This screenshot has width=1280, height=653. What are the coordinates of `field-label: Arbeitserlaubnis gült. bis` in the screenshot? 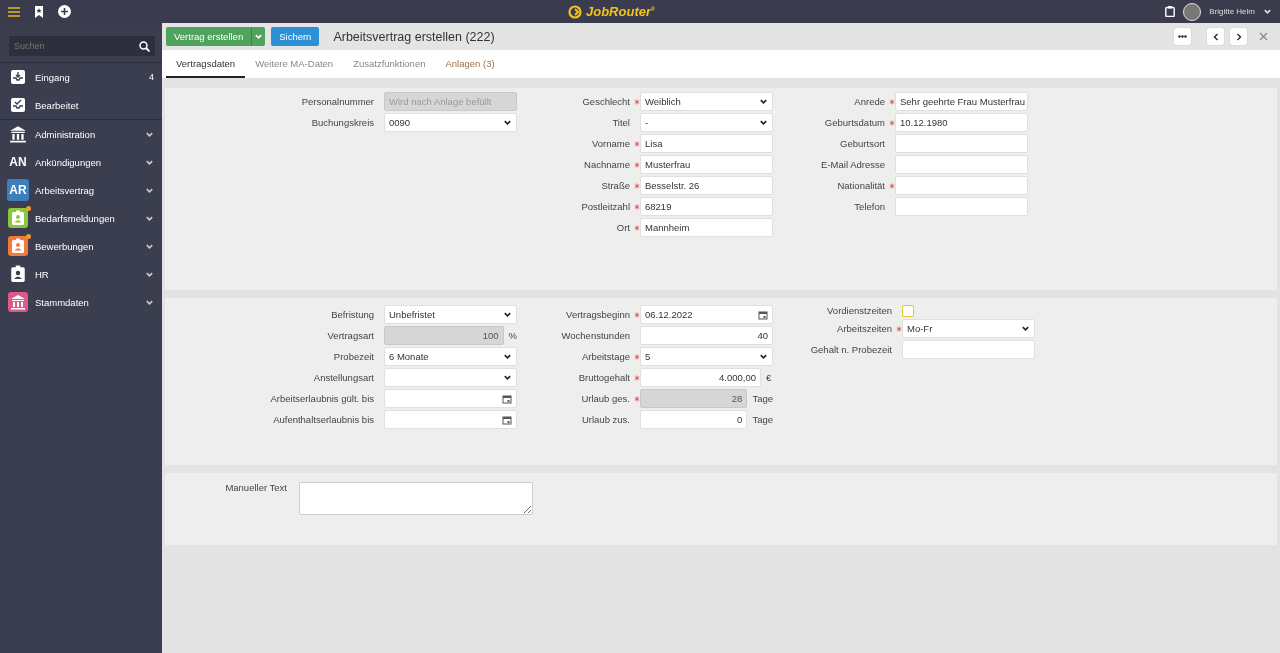 It's located at (322, 398).